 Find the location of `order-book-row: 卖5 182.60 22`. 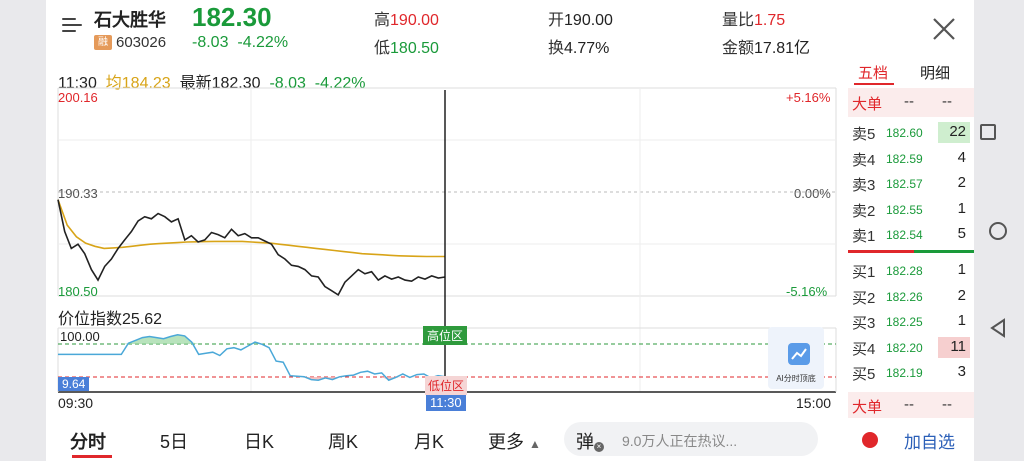

order-book-row: 卖5 182.60 22 is located at coordinates (909, 132).